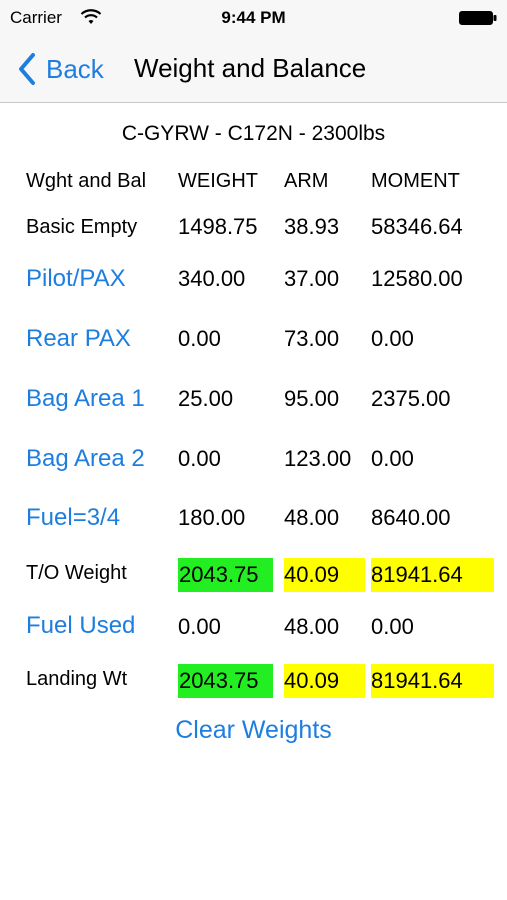  What do you see at coordinates (411, 398) in the screenshot?
I see `moment-bag-area-1: 2375.00` at bounding box center [411, 398].